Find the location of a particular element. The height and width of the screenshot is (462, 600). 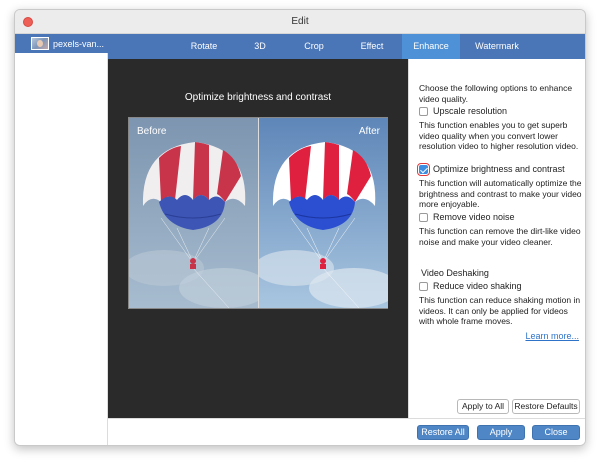

tab-rotate: Rotate is located at coordinates (204, 46).